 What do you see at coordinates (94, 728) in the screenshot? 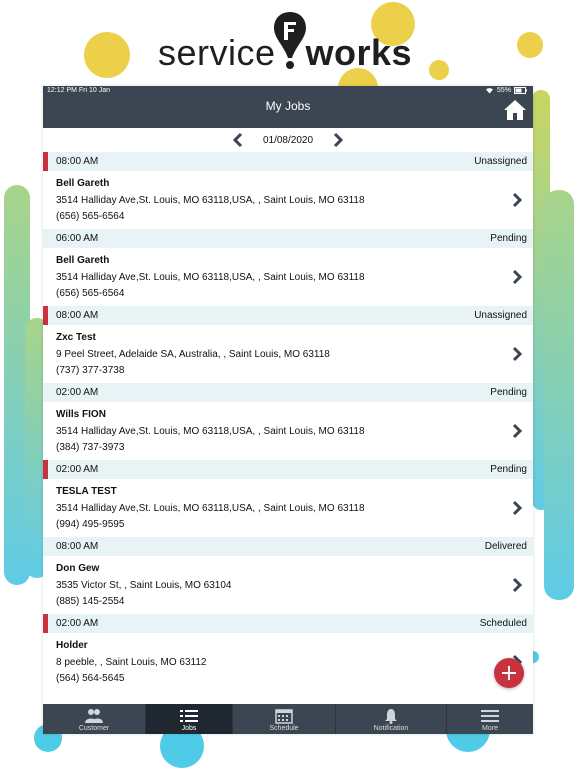
I see `tab-label: Customer` at bounding box center [94, 728].